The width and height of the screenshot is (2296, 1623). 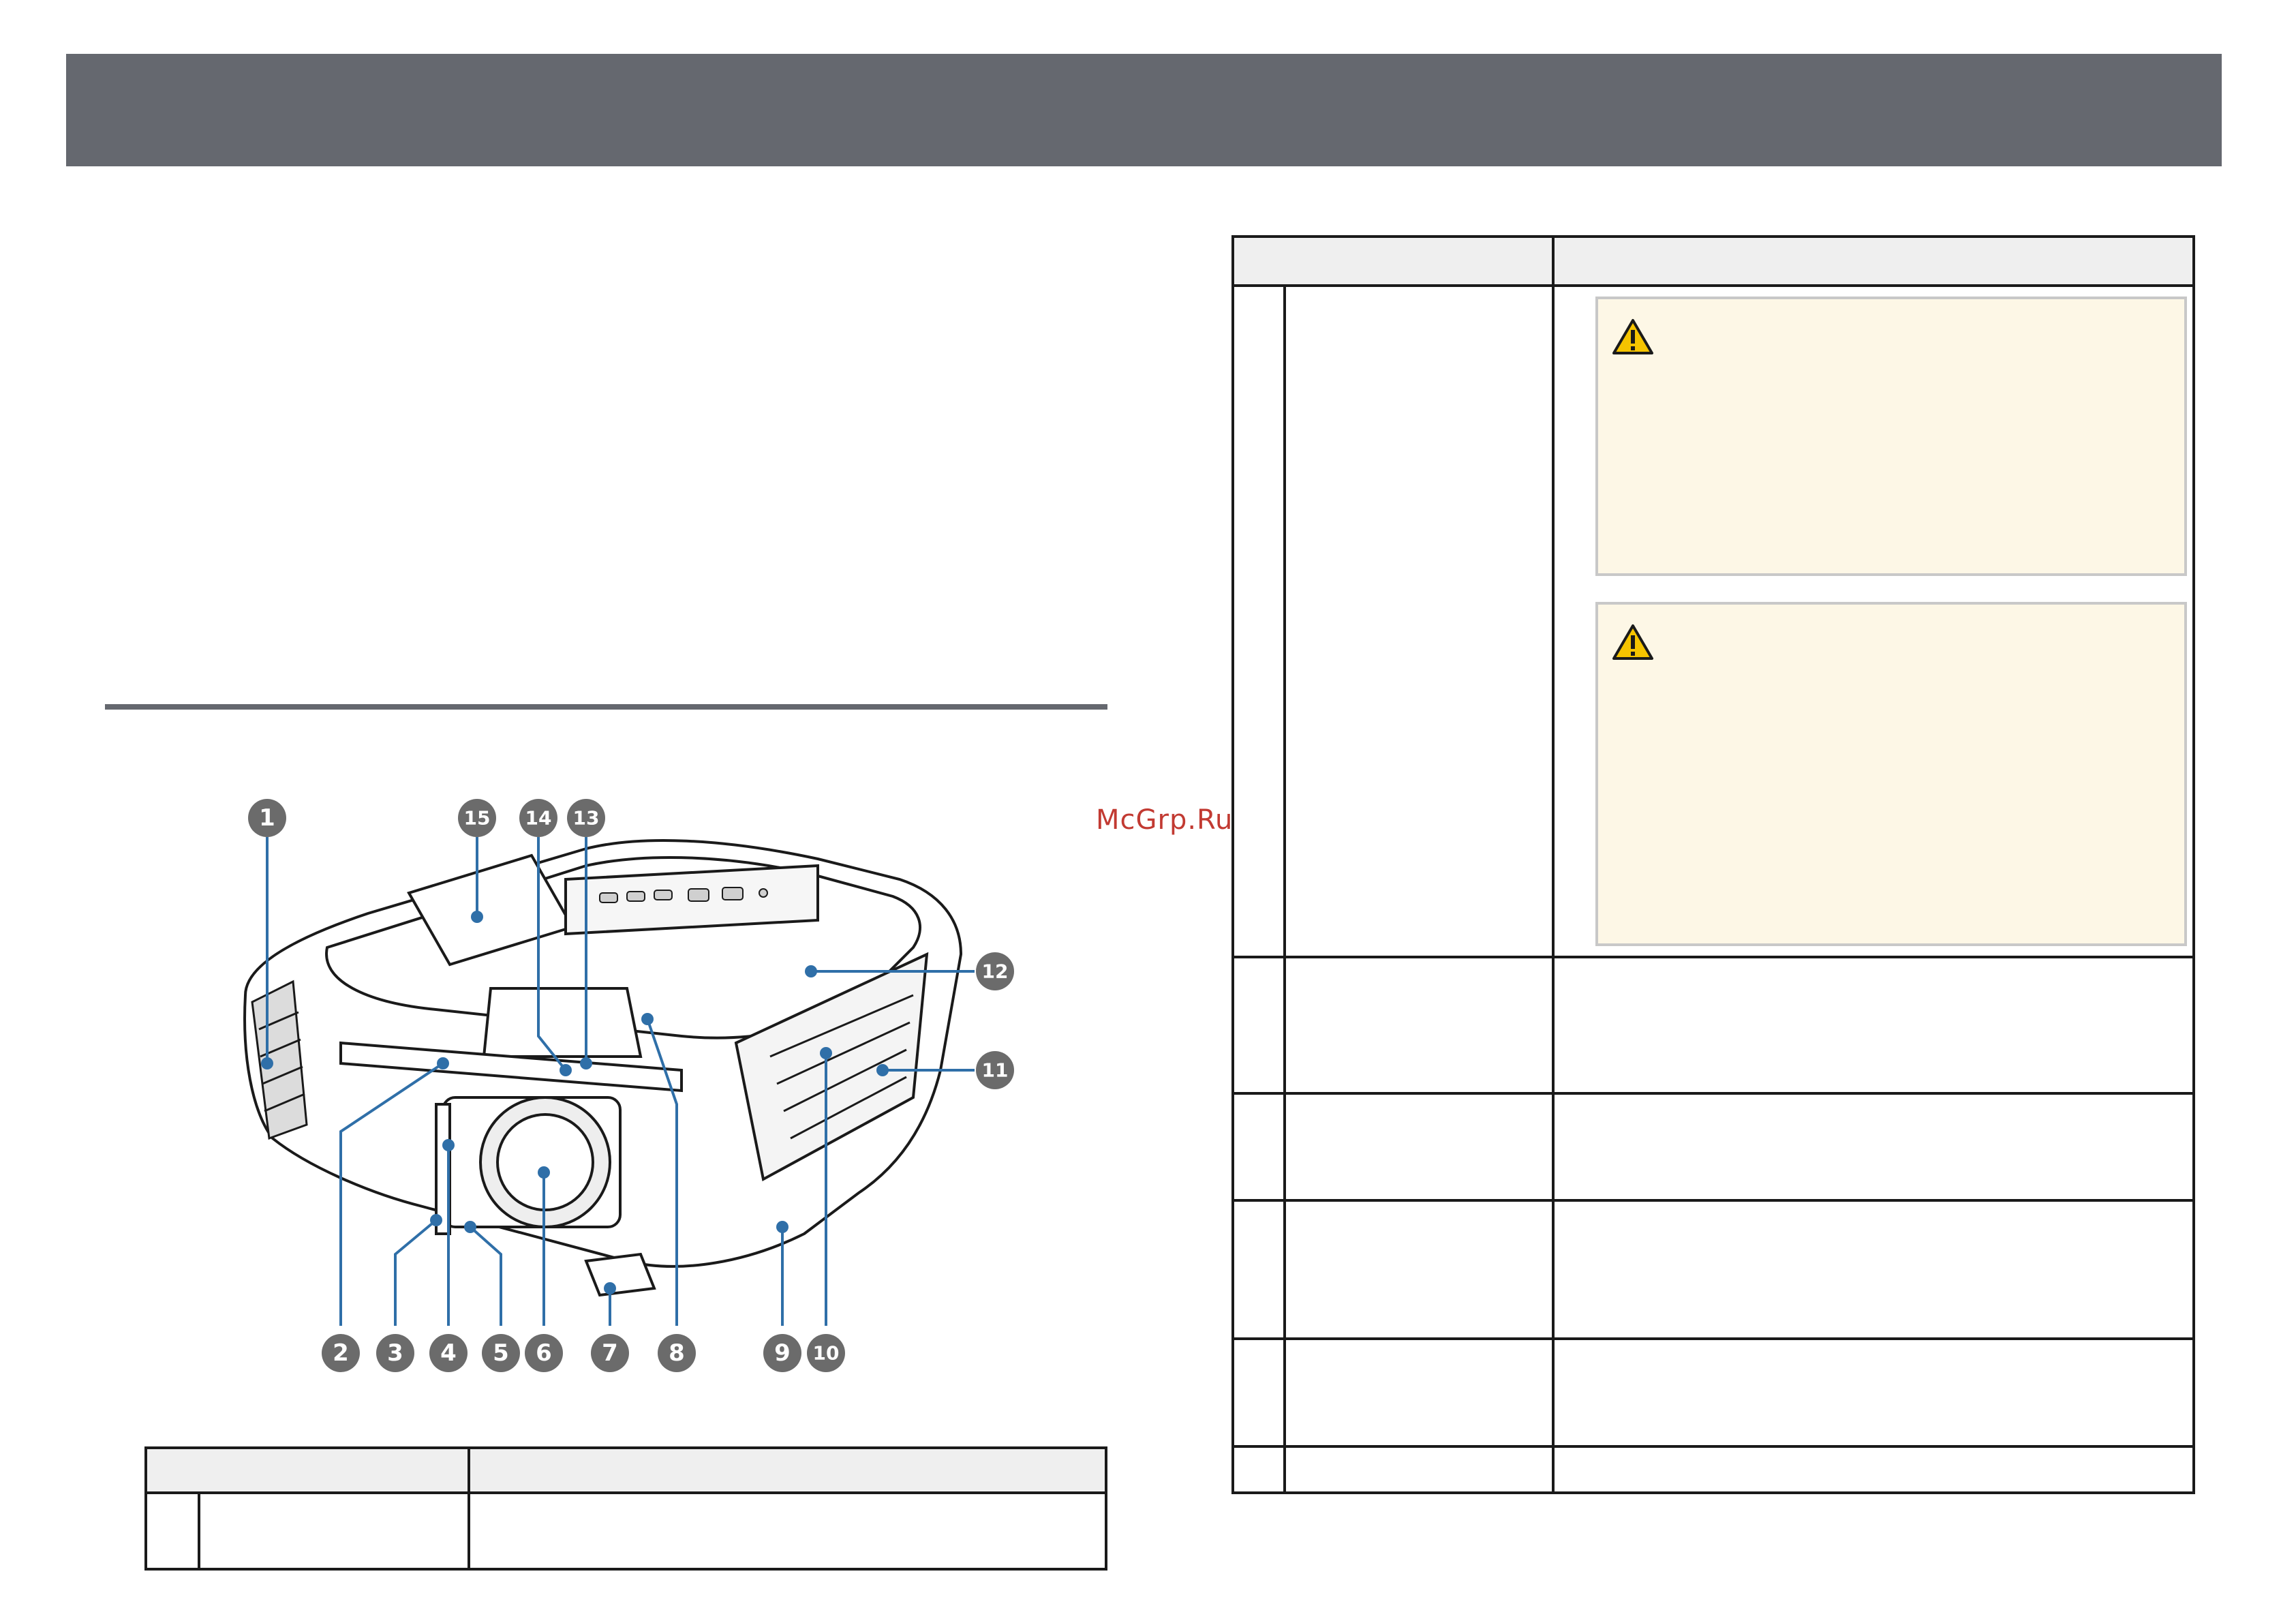 I want to click on svg-text: 8, so click(x=677, y=1353).